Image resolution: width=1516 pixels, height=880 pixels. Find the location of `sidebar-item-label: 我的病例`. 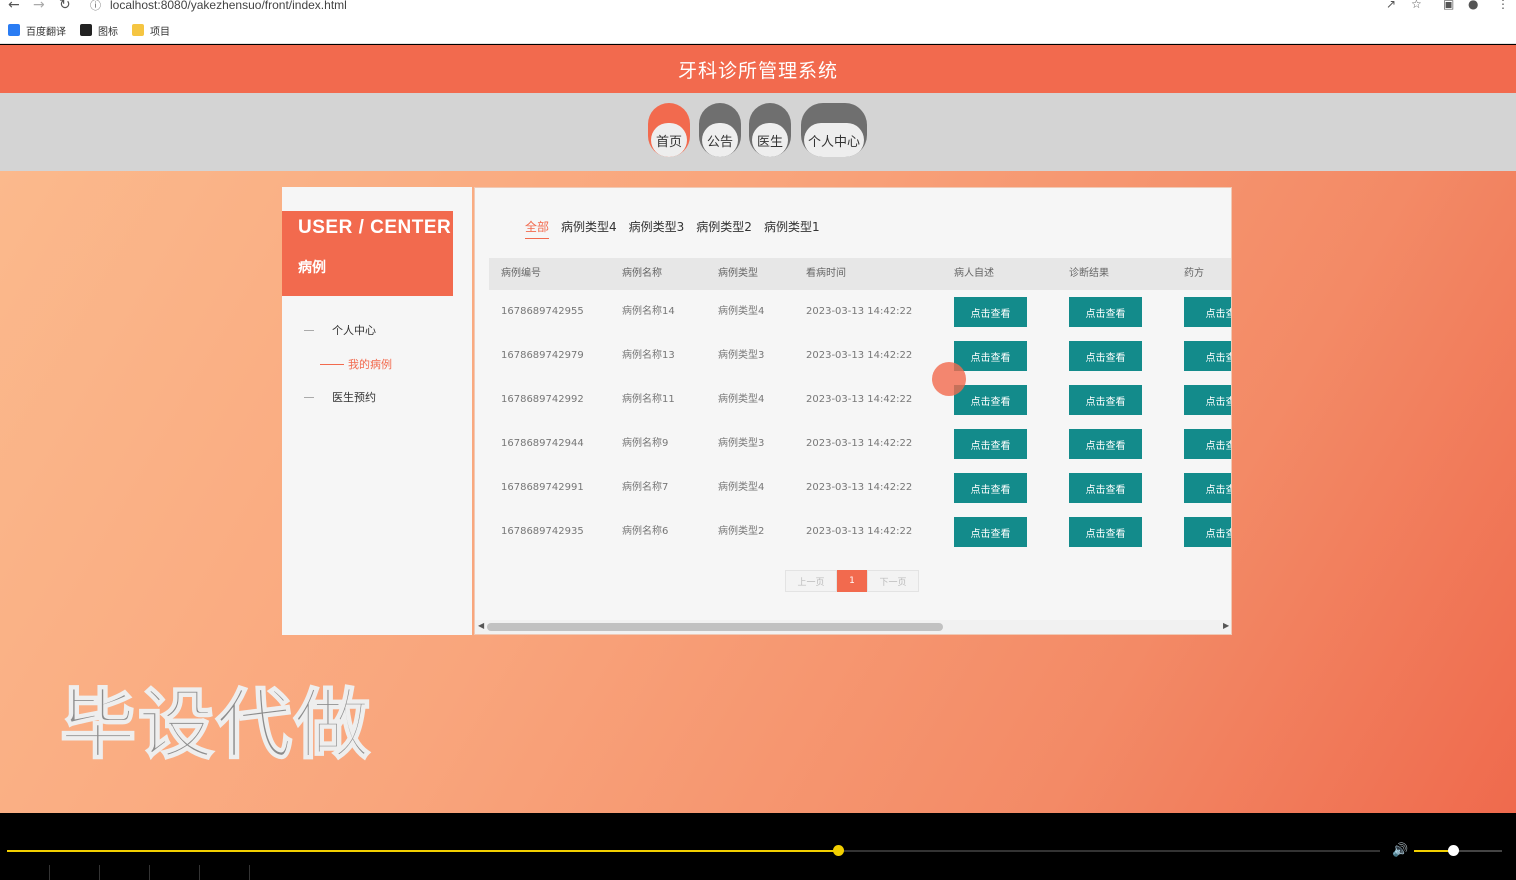

sidebar-item-label: 我的病例 is located at coordinates (370, 364).